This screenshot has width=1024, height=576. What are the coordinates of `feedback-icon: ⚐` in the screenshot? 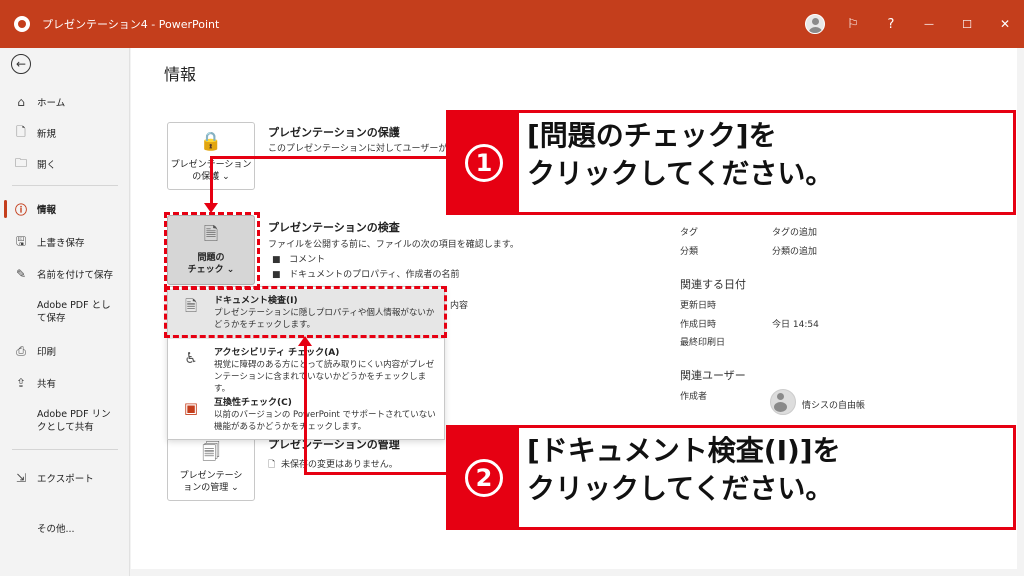 It's located at (853, 24).